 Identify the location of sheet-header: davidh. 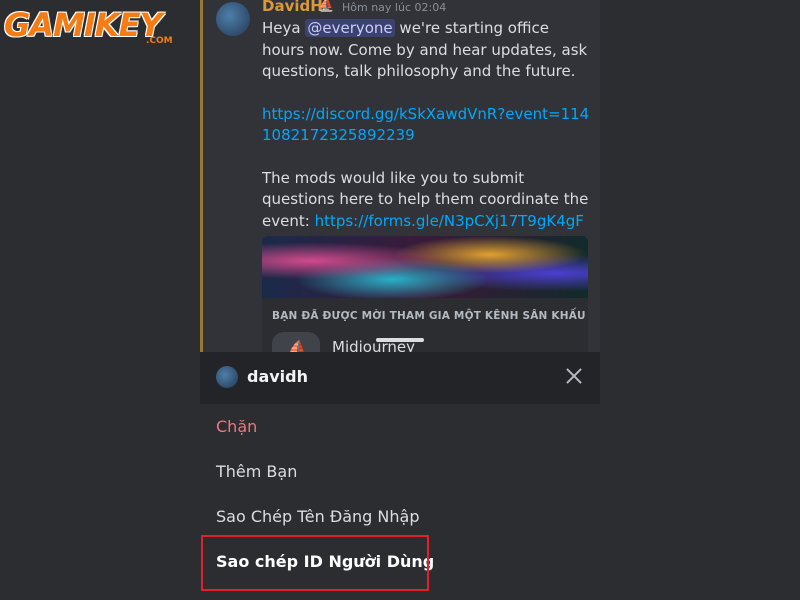
(400, 378).